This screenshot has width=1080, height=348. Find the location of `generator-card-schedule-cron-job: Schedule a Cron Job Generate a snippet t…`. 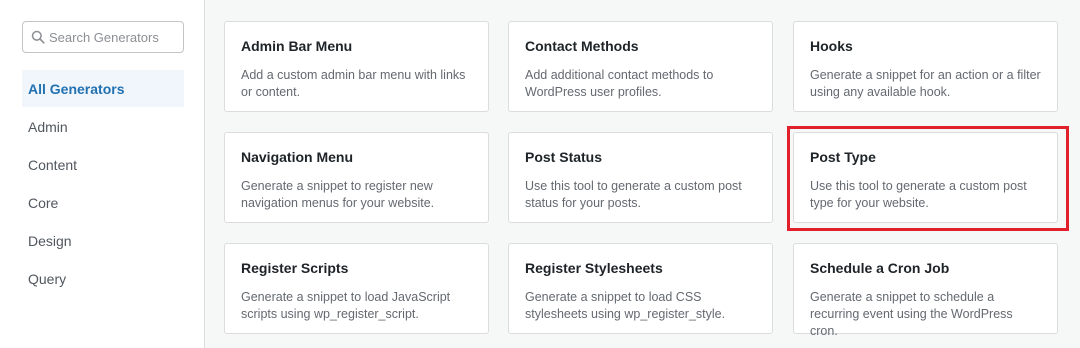

generator-card-schedule-cron-job: Schedule a Cron Job Generate a snippet t… is located at coordinates (925, 290).